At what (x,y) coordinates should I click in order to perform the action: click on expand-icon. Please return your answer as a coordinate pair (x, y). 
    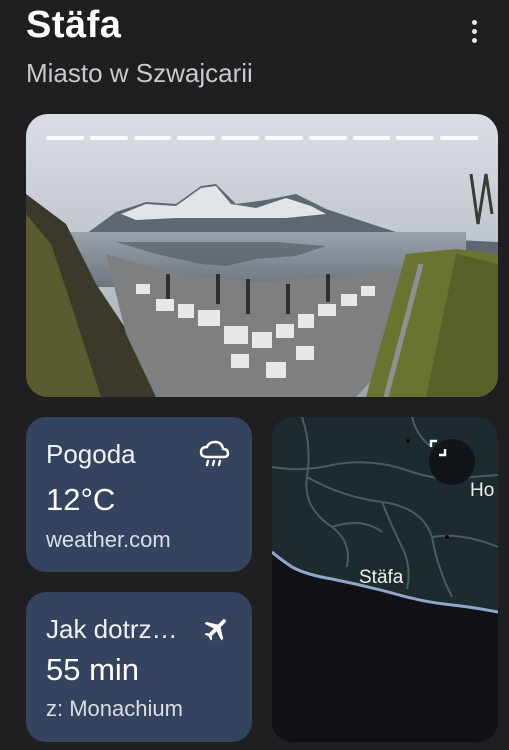
    Looking at the image, I should click on (438, 448).